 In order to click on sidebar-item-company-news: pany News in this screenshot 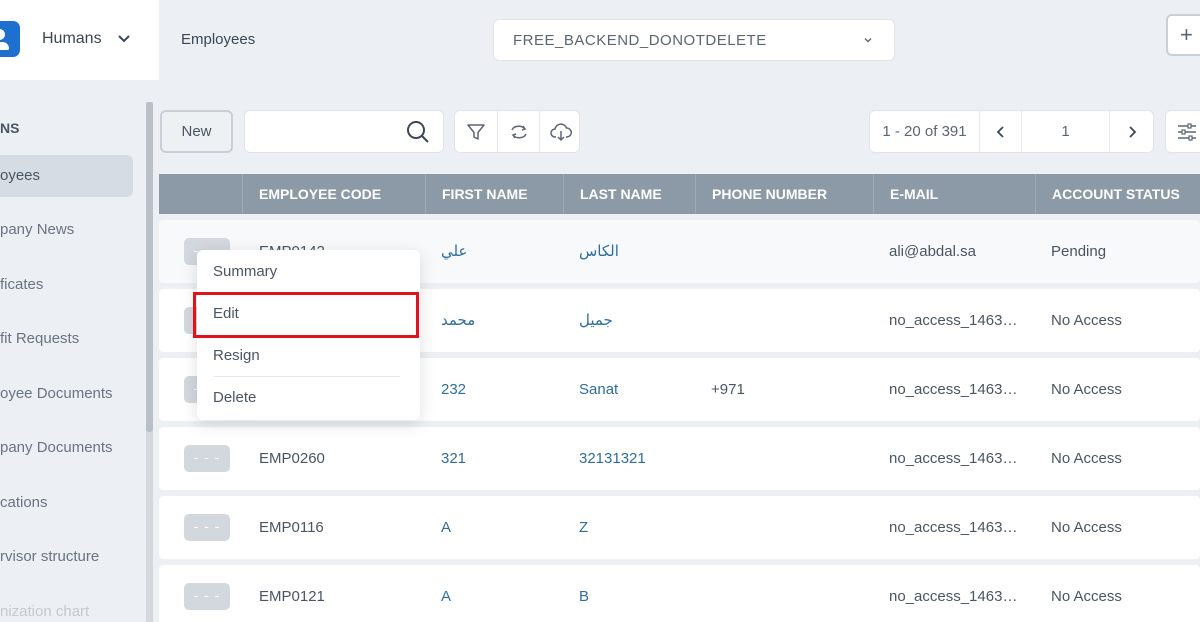, I will do `click(66, 230)`.